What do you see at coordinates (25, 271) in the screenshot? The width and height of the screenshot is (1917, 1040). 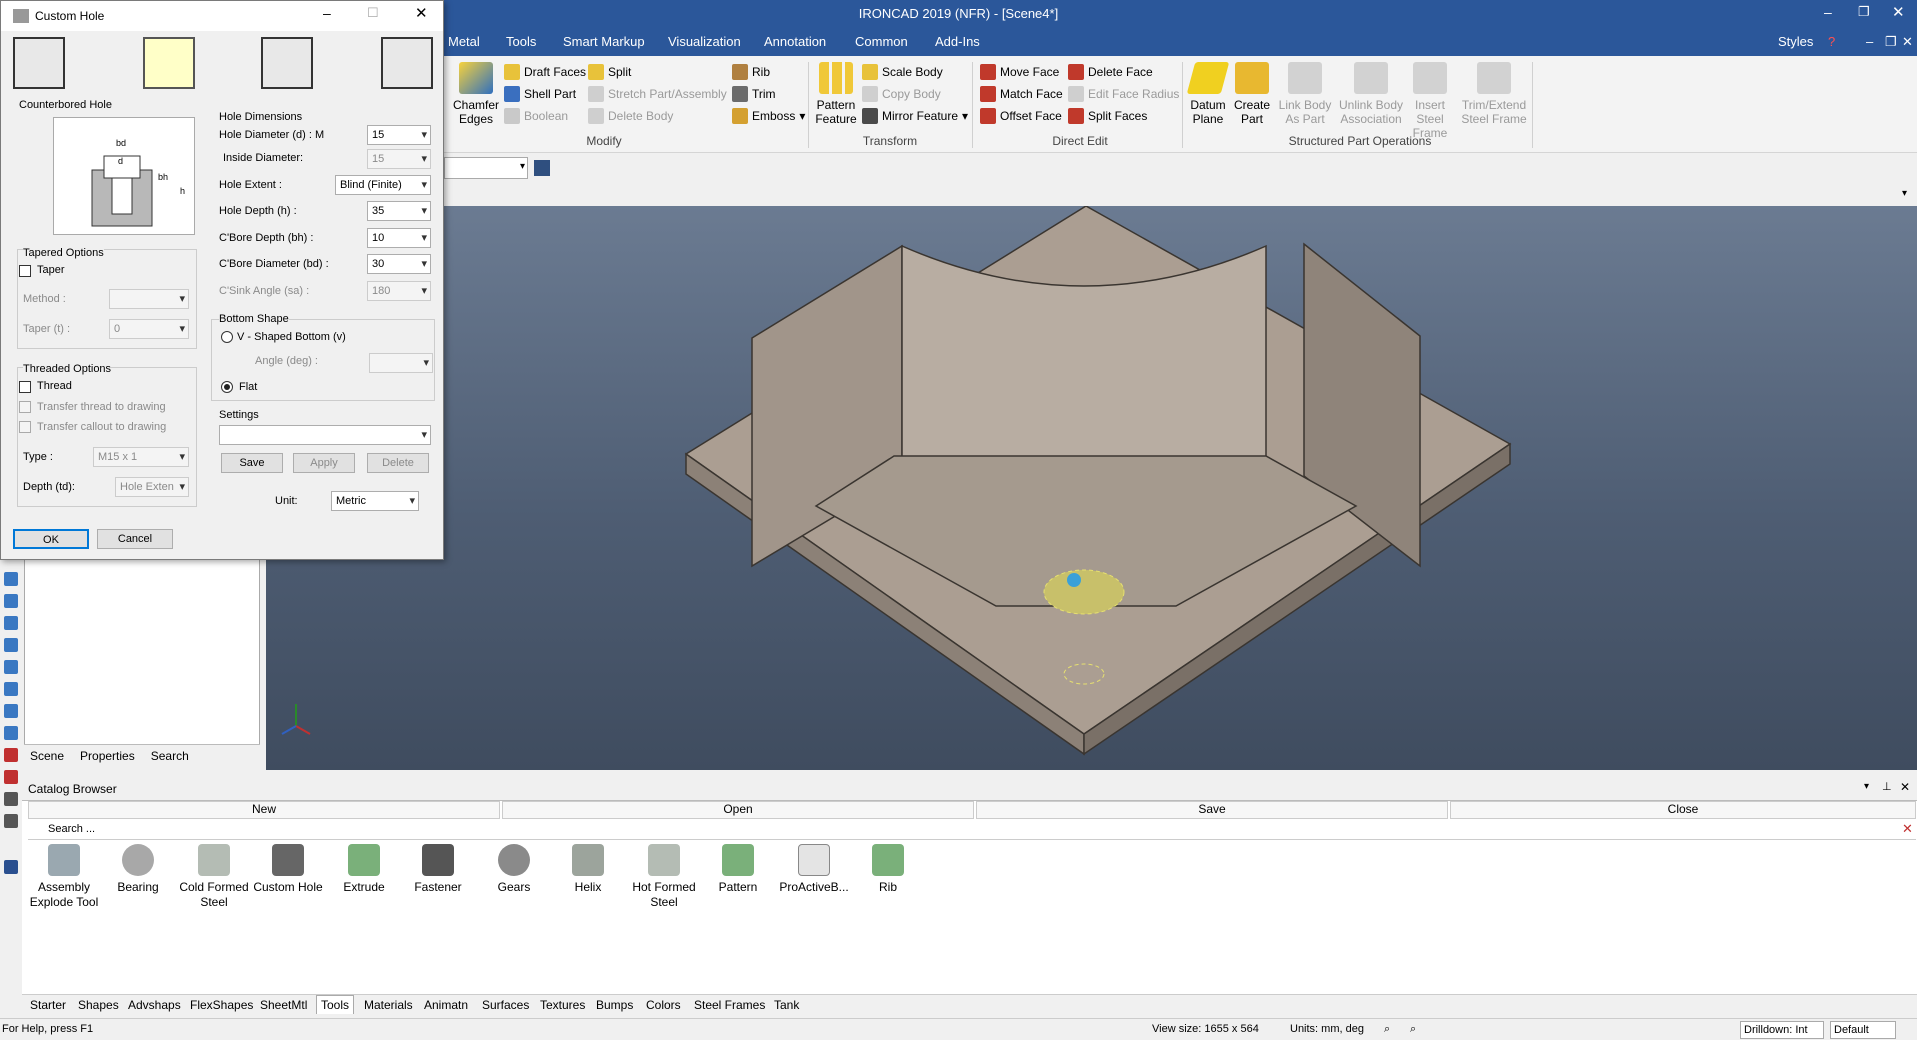 I see `taper-checkbox` at bounding box center [25, 271].